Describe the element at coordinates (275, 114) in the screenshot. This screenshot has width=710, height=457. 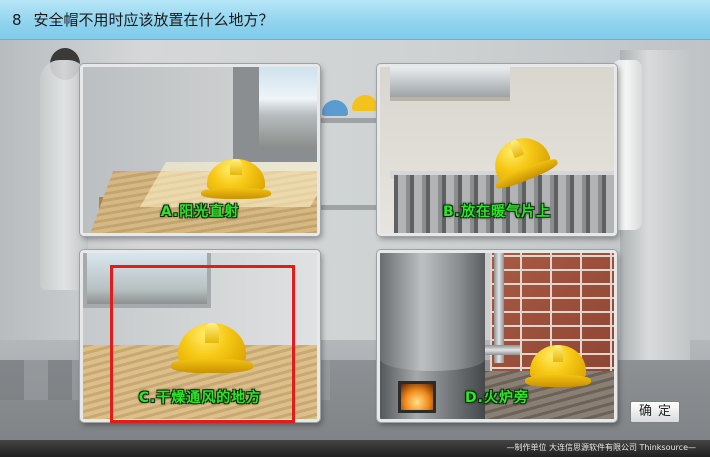
I see `option-a-window` at that location.